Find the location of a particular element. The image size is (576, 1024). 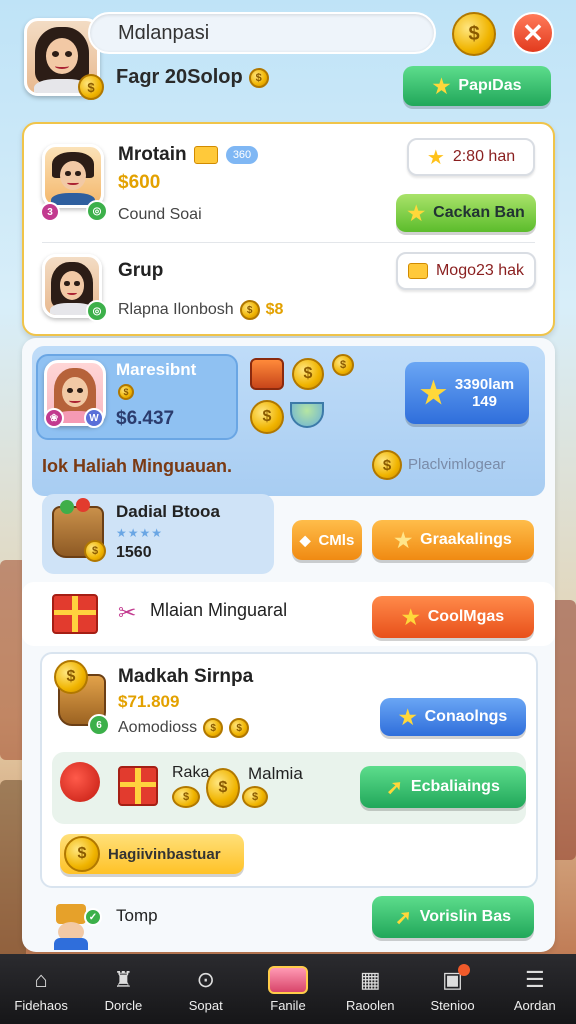

strawberry-icon is located at coordinates (80, 782).